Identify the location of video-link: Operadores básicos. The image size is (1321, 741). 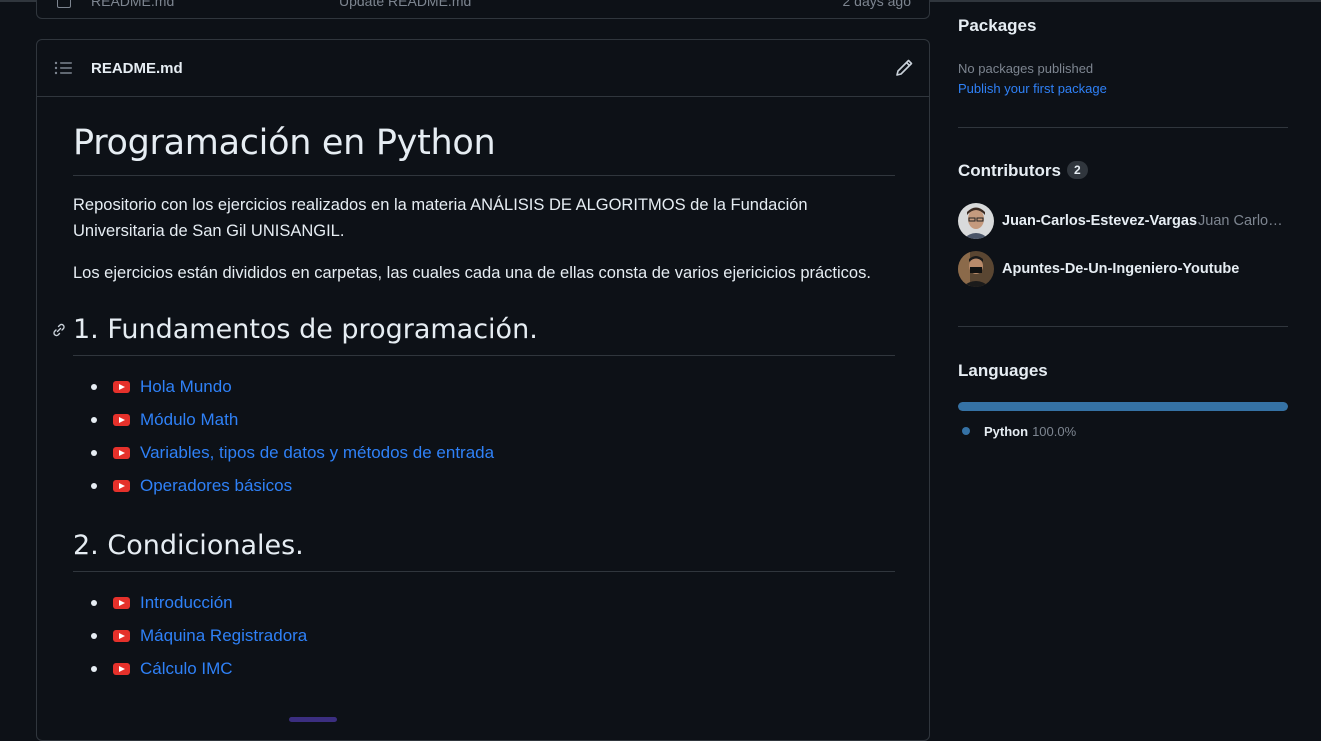
(216, 485).